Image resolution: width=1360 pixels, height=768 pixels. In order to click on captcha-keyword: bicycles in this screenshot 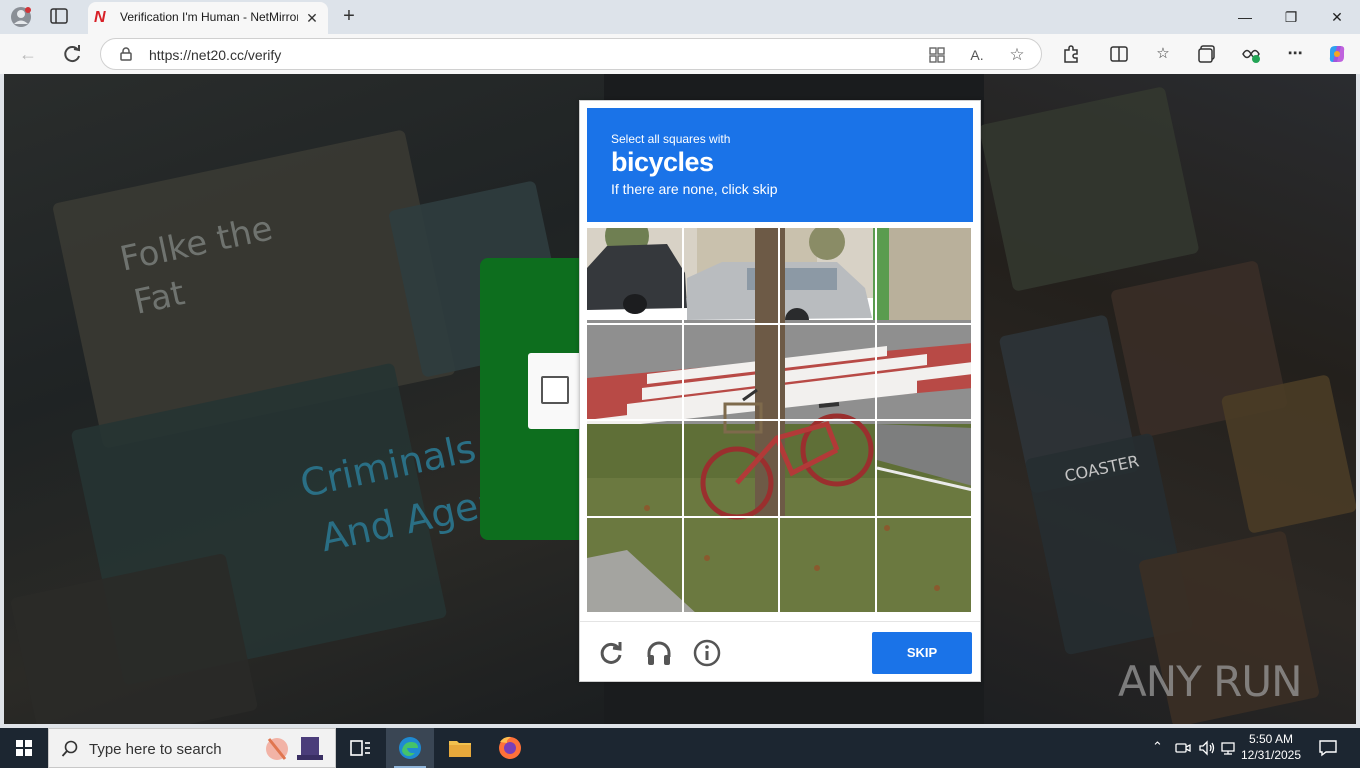, I will do `click(662, 162)`.